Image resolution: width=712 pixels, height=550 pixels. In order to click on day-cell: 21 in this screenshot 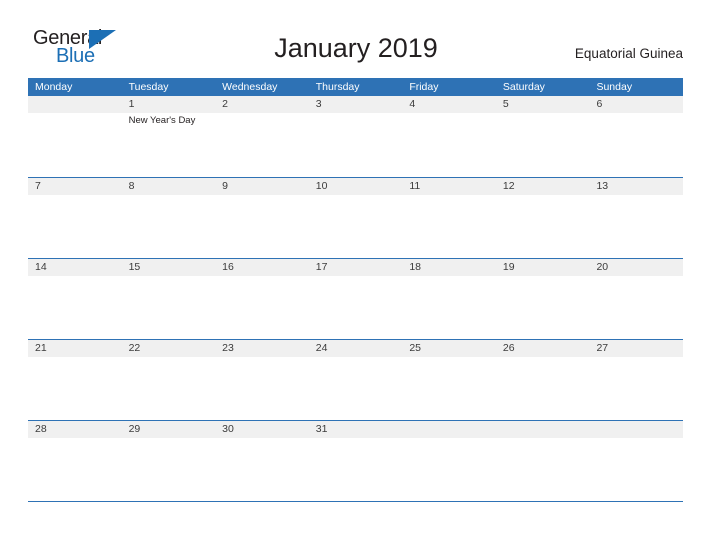, I will do `click(75, 380)`.